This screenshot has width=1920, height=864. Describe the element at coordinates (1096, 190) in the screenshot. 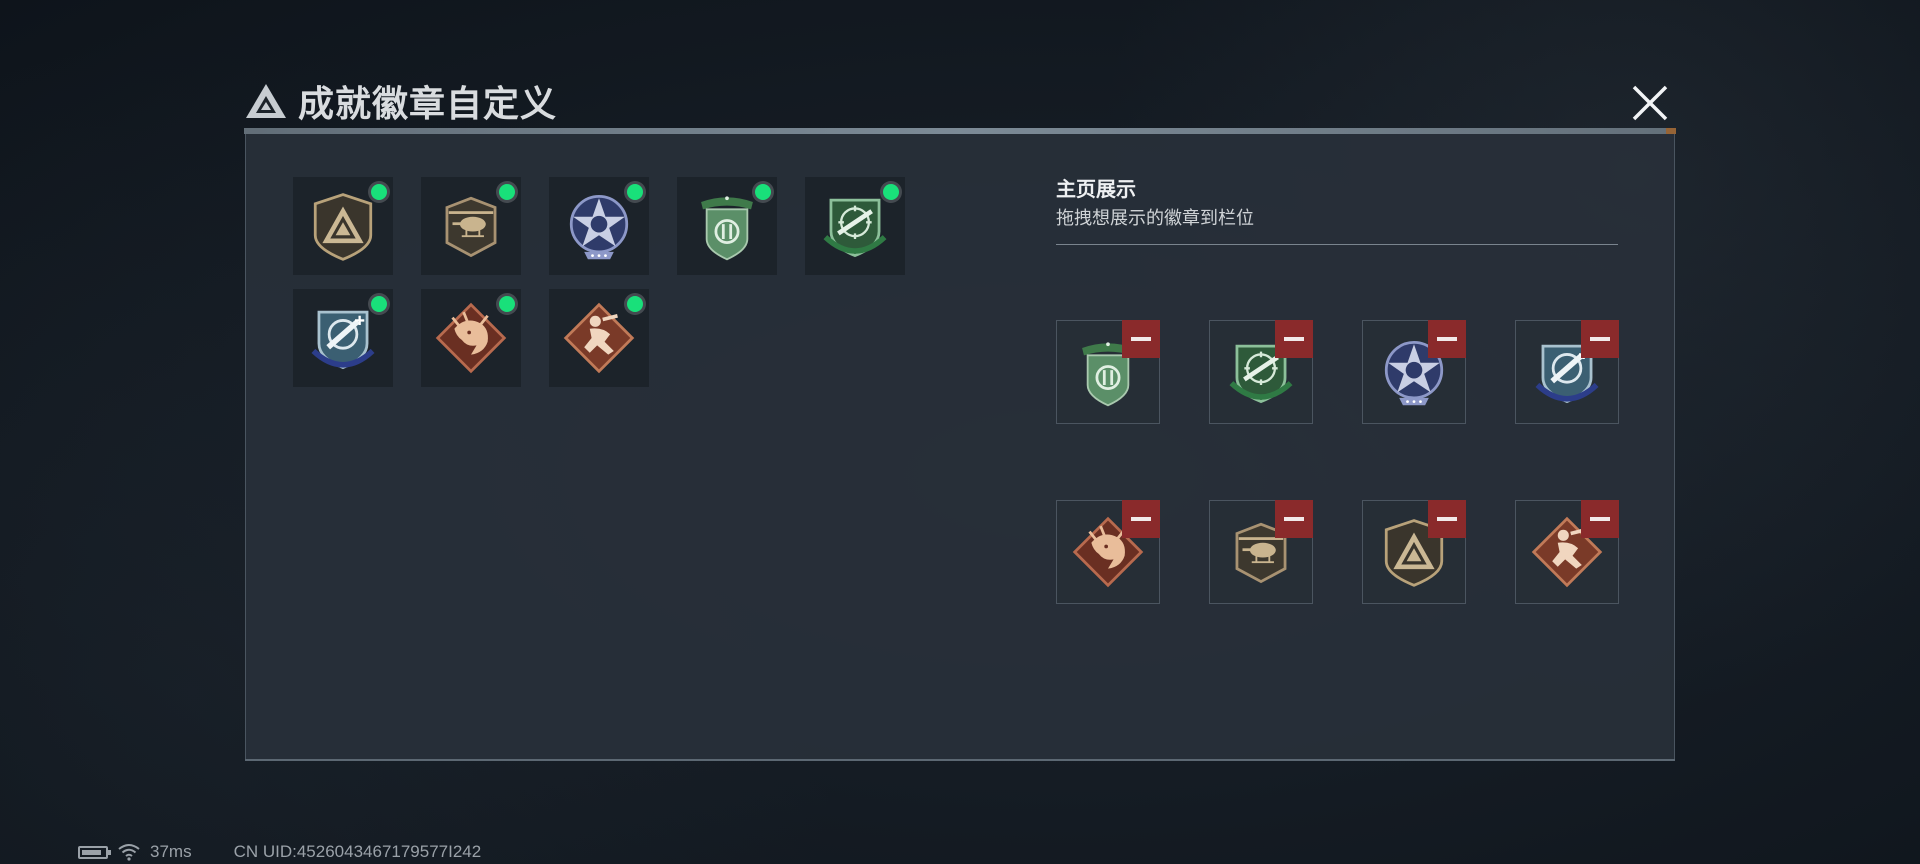

I see `showcase-title: 主页展示` at that location.